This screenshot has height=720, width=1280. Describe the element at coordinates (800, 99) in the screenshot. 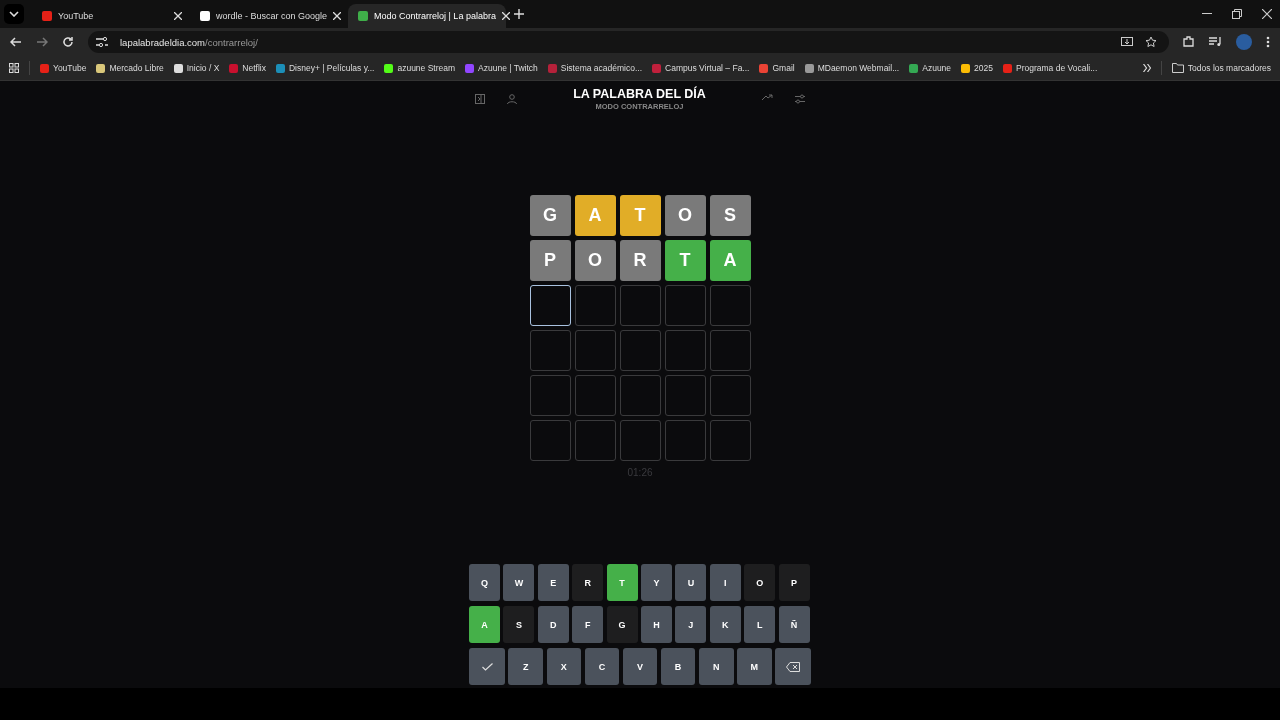

I see `settings-icon` at that location.